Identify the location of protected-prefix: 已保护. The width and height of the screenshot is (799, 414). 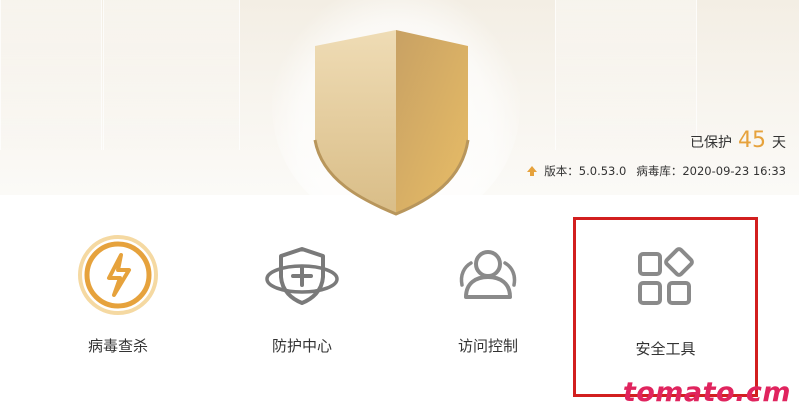
(711, 143).